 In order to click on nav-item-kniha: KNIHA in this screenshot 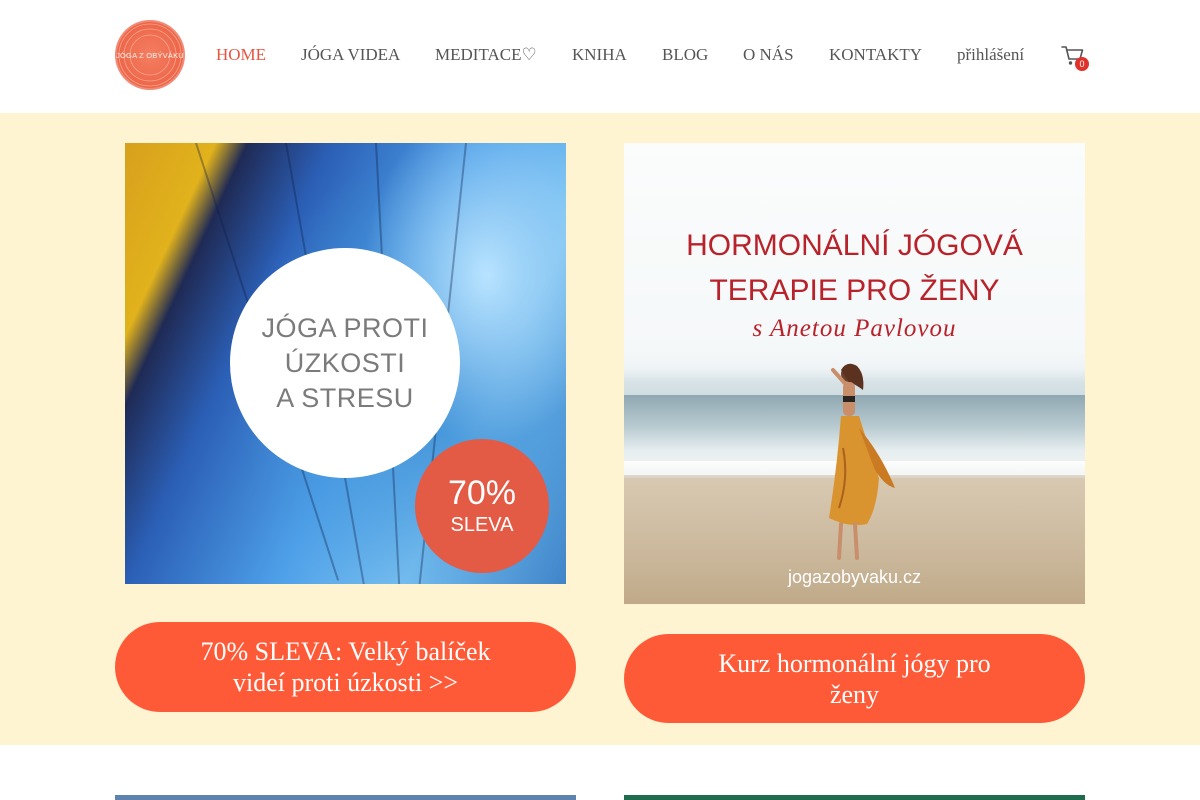, I will do `click(599, 55)`.